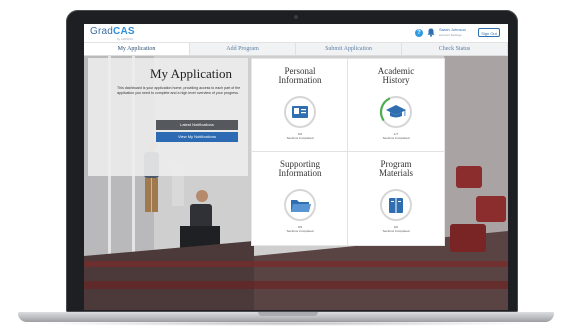 Image resolution: width=570 pixels, height=328 pixels. I want to click on book-icon, so click(396, 205).